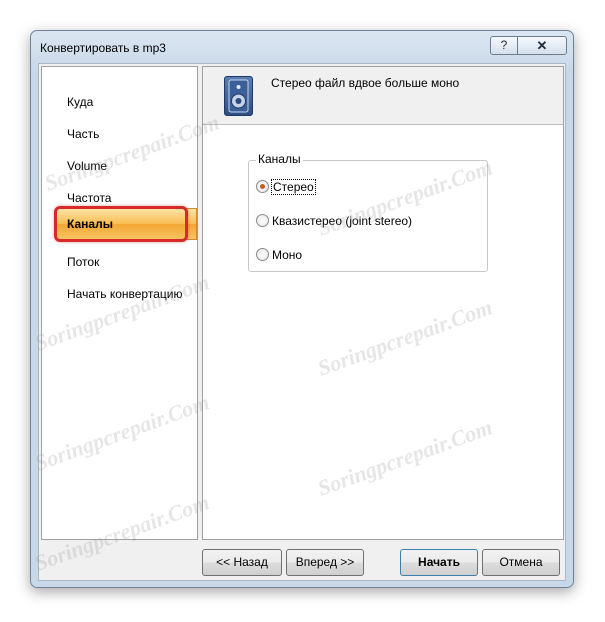  Describe the element at coordinates (504, 45) in the screenshot. I see `help-button: ?` at that location.